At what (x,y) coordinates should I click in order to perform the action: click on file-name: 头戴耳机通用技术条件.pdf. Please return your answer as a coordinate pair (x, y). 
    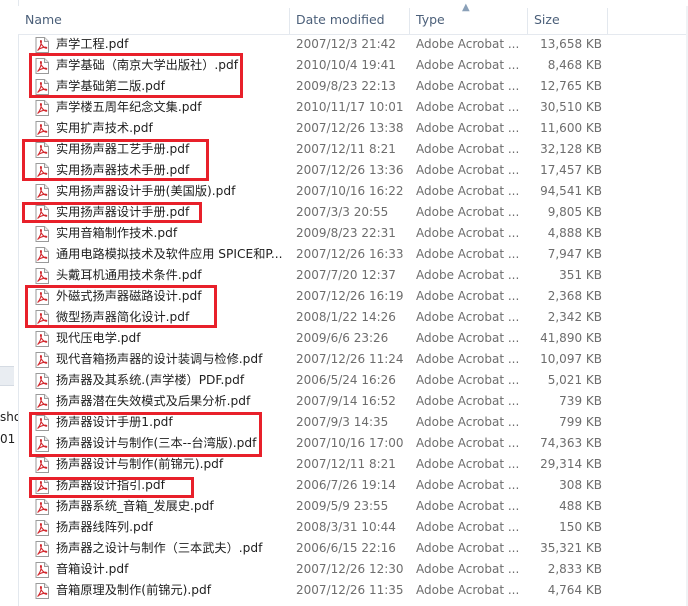
    Looking at the image, I should click on (129, 275).